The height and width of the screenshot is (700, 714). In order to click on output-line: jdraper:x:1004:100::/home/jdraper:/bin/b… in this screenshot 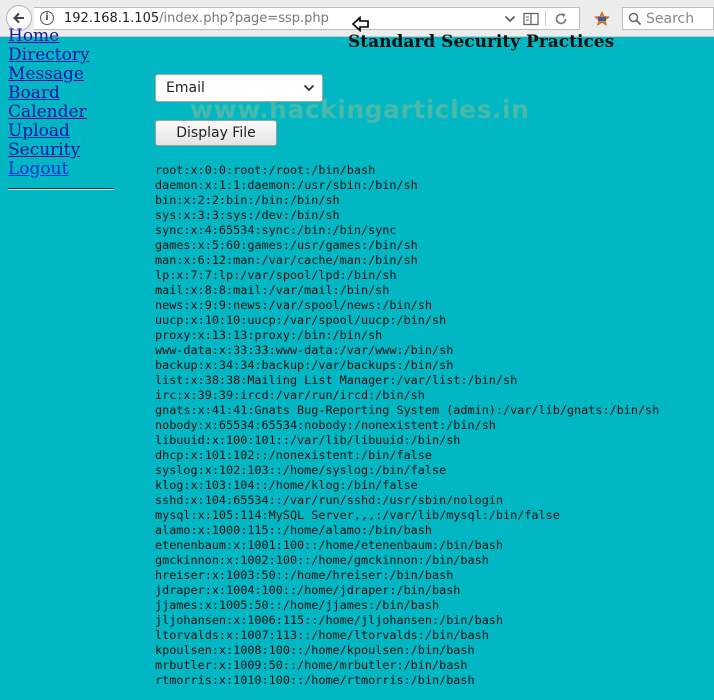, I will do `click(308, 590)`.